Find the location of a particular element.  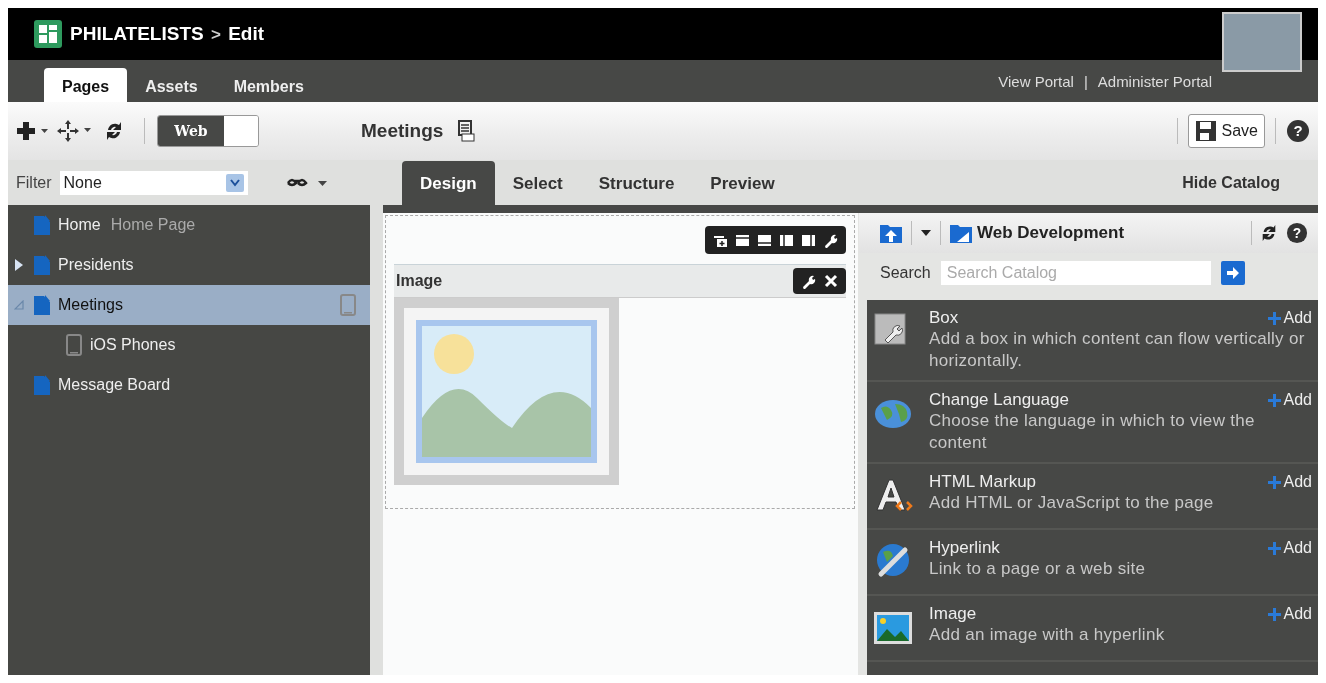

page-layout-icon is located at coordinates (466, 131).